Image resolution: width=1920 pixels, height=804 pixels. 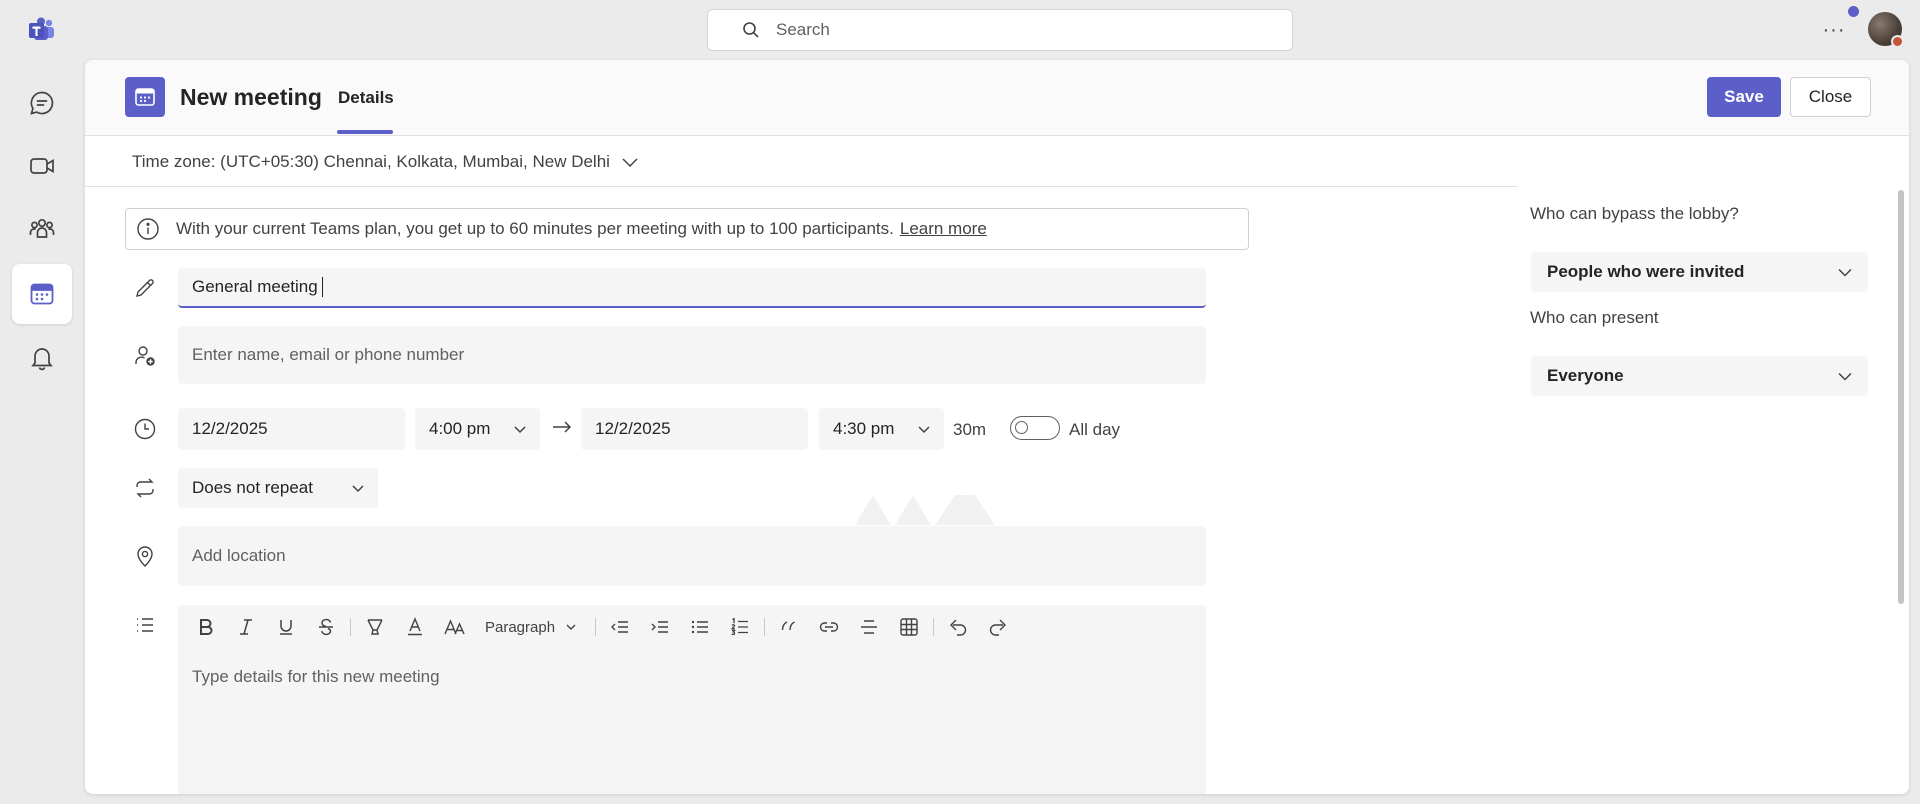 I want to click on font-color-button, so click(x=415, y=627).